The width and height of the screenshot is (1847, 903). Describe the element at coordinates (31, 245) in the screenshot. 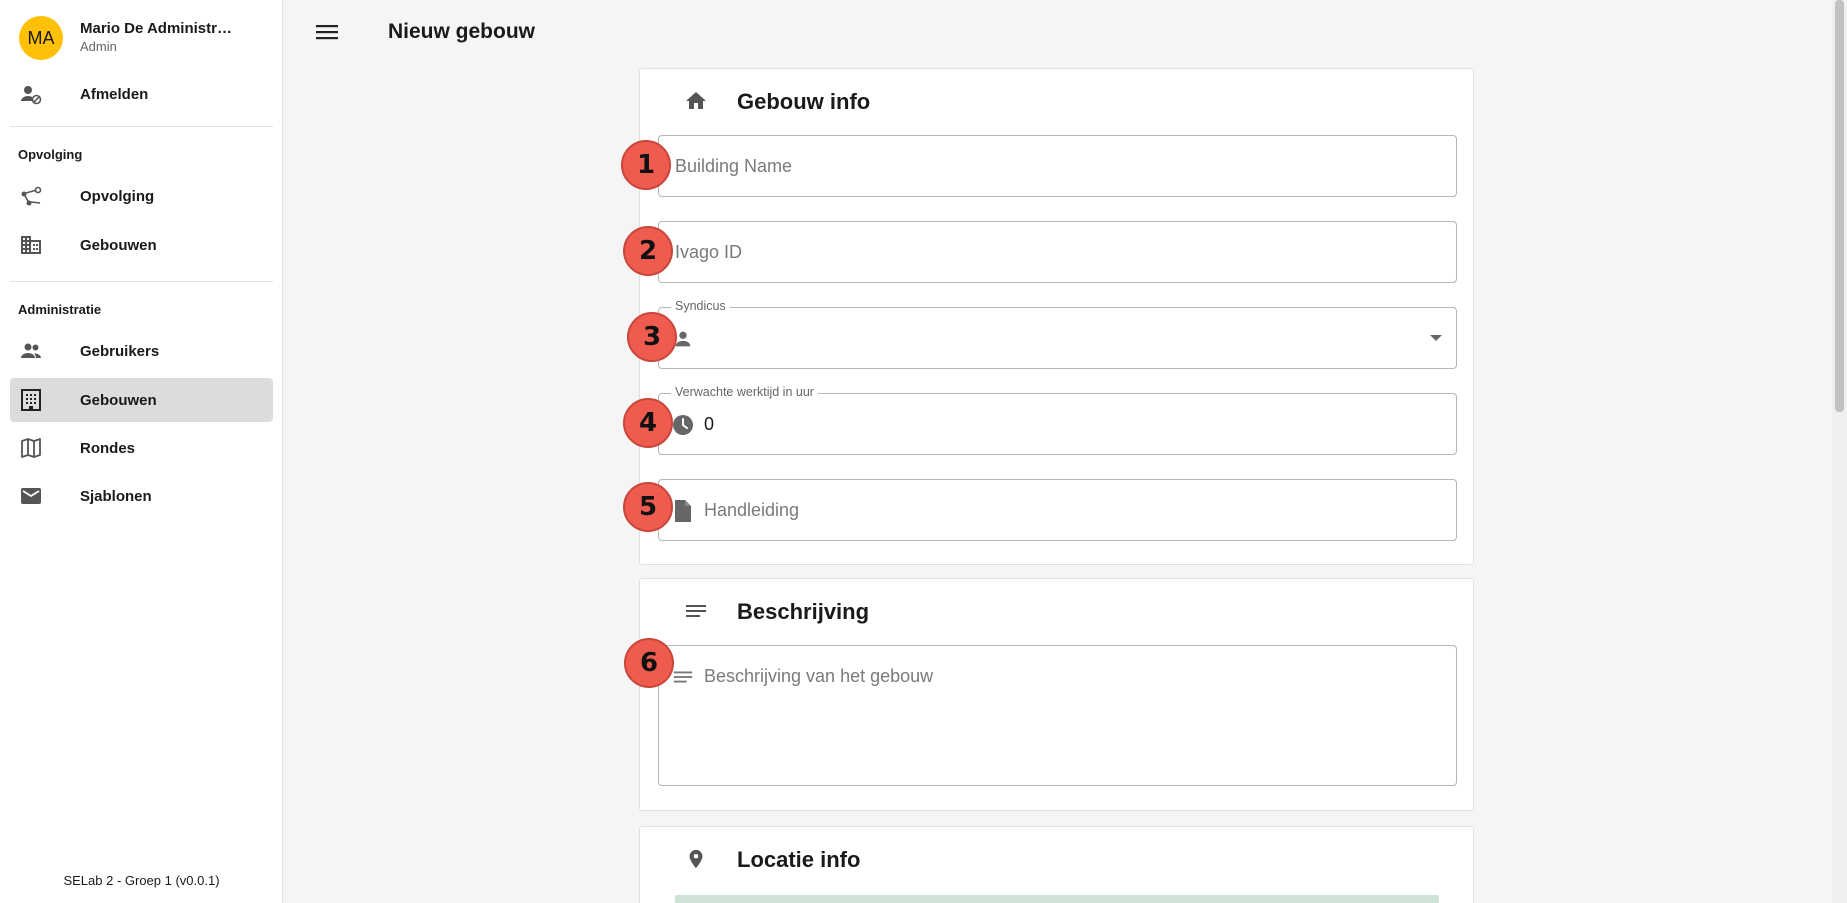

I see `building-icon` at that location.